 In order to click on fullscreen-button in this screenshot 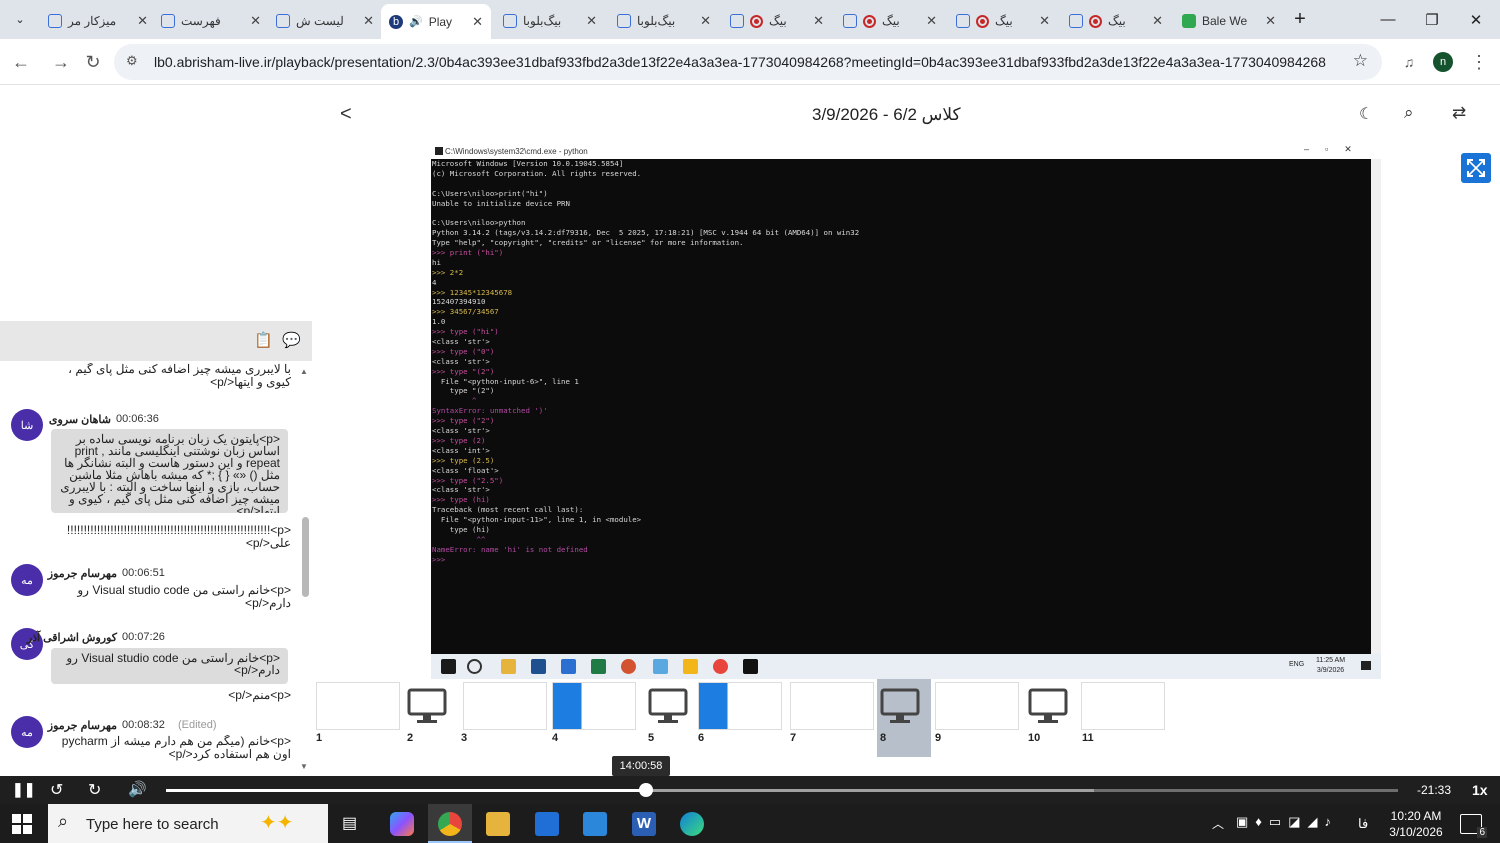, I will do `click(1476, 168)`.